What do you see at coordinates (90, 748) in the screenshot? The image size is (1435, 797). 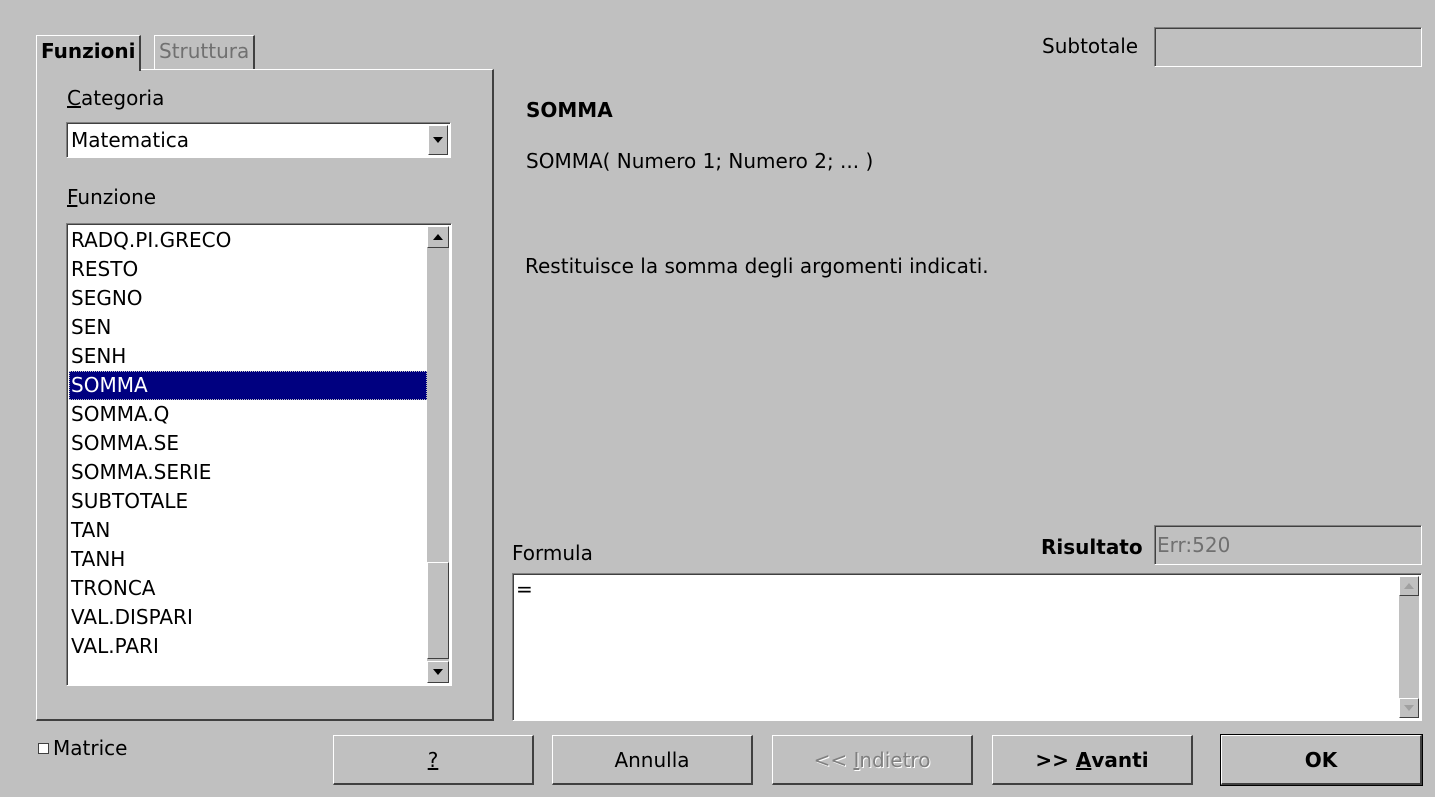 I see `matrix-label: Matrice` at bounding box center [90, 748].